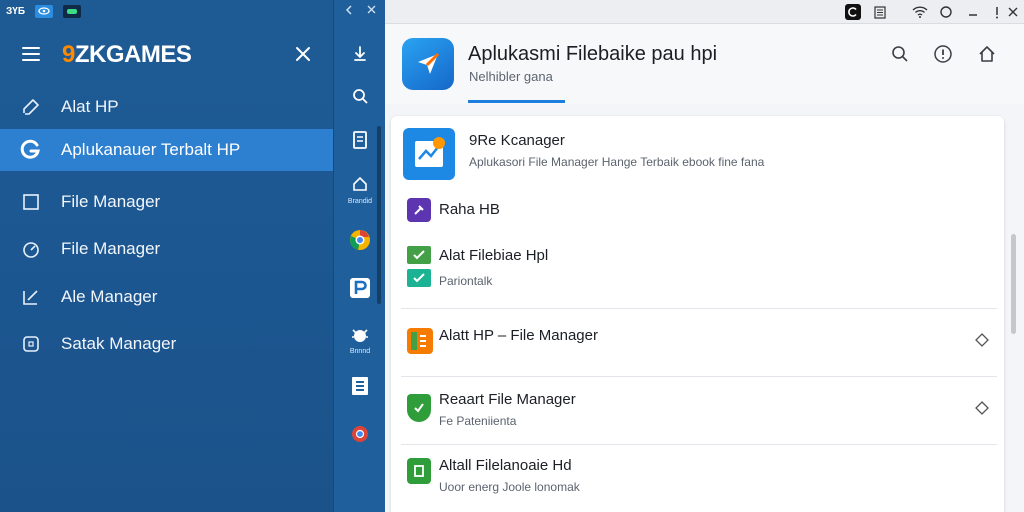  Describe the element at coordinates (31, 150) in the screenshot. I see `g-logo-icon` at that location.